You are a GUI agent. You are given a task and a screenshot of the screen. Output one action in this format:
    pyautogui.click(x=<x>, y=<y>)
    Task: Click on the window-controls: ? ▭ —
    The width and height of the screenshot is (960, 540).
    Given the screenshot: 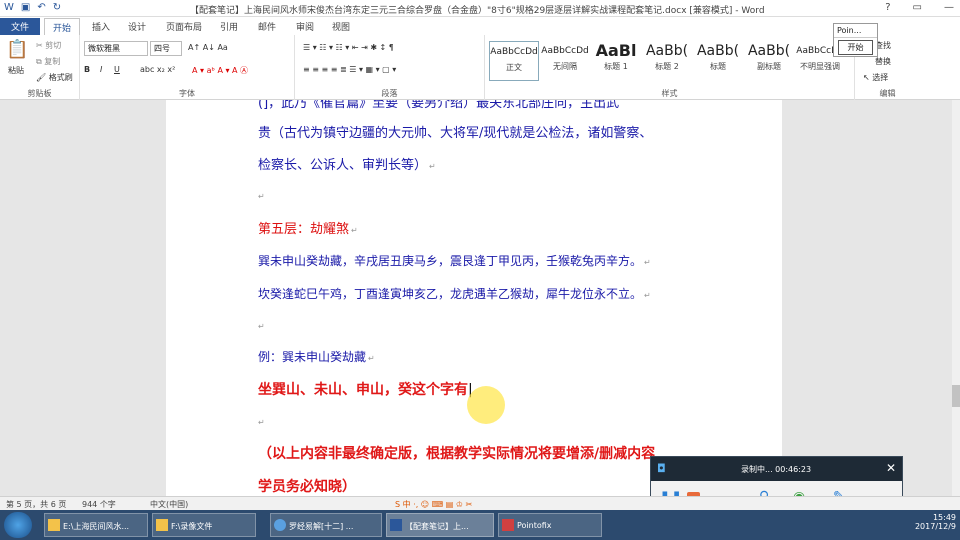 What is the action you would take?
    pyautogui.click(x=919, y=7)
    